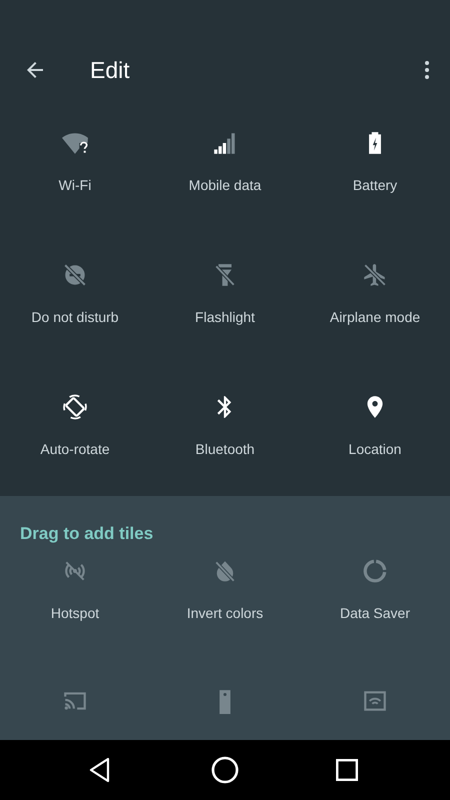  Describe the element at coordinates (347, 770) in the screenshot. I see `recents-icon` at that location.